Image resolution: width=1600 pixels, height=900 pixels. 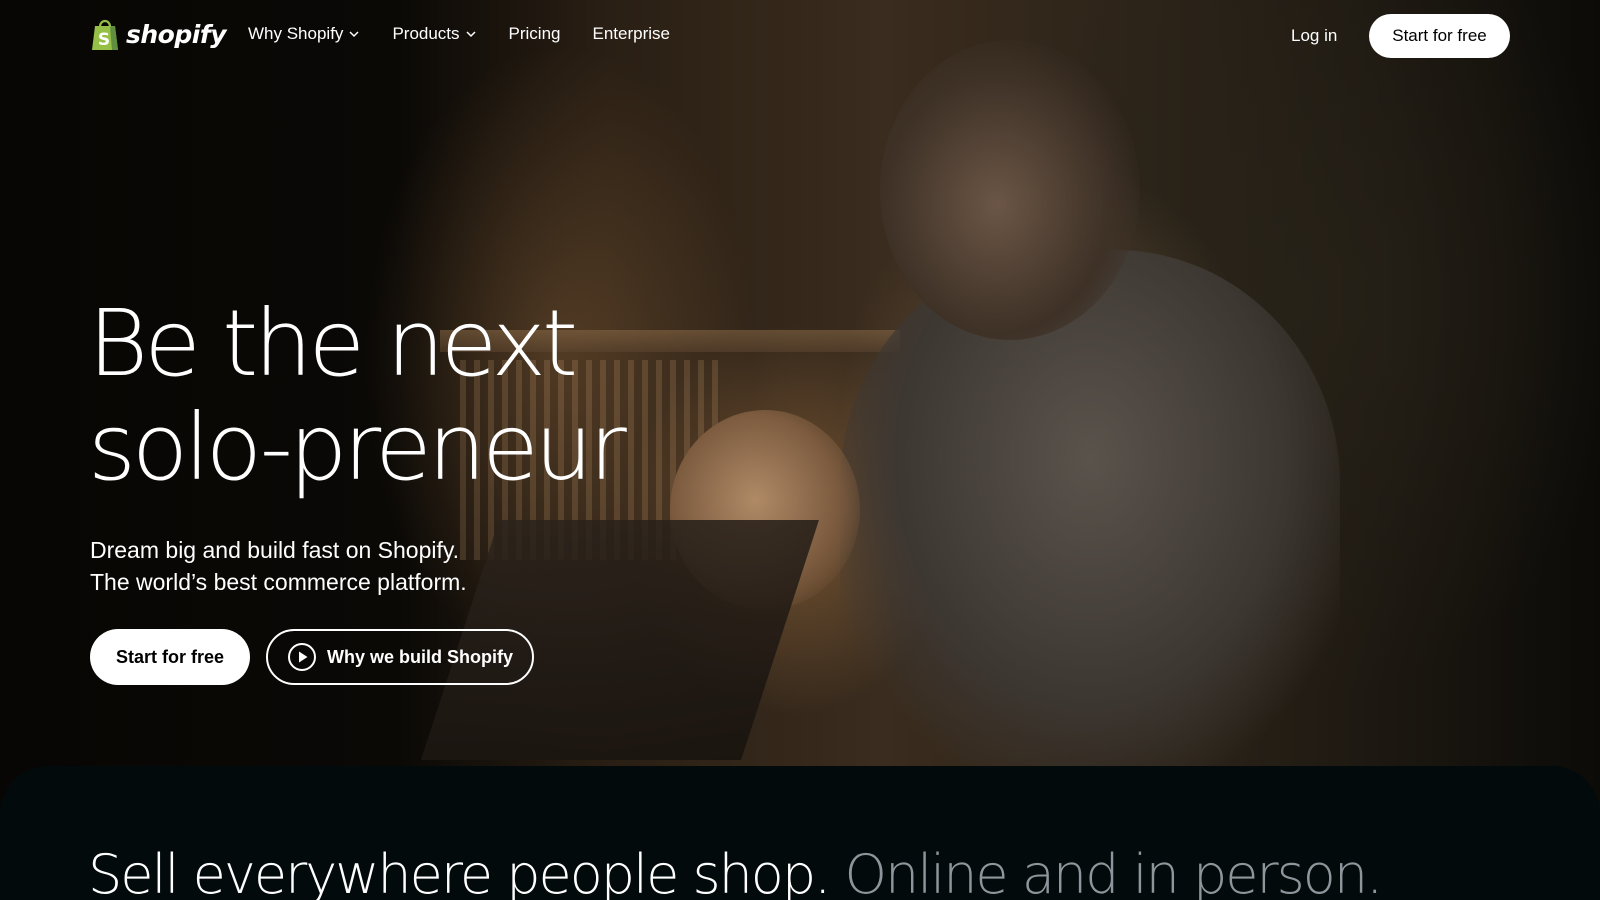 I want to click on why-we-build-button: Why we build Shopify, so click(x=400, y=657).